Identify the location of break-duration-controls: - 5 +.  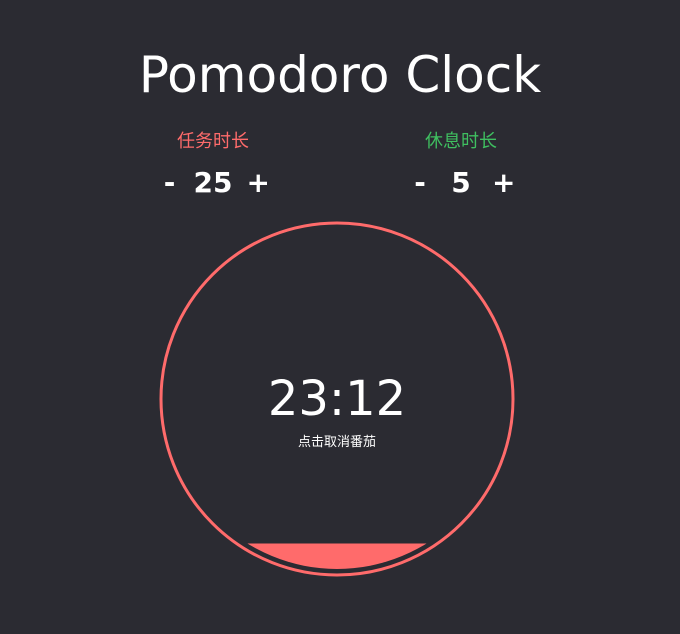
(461, 183).